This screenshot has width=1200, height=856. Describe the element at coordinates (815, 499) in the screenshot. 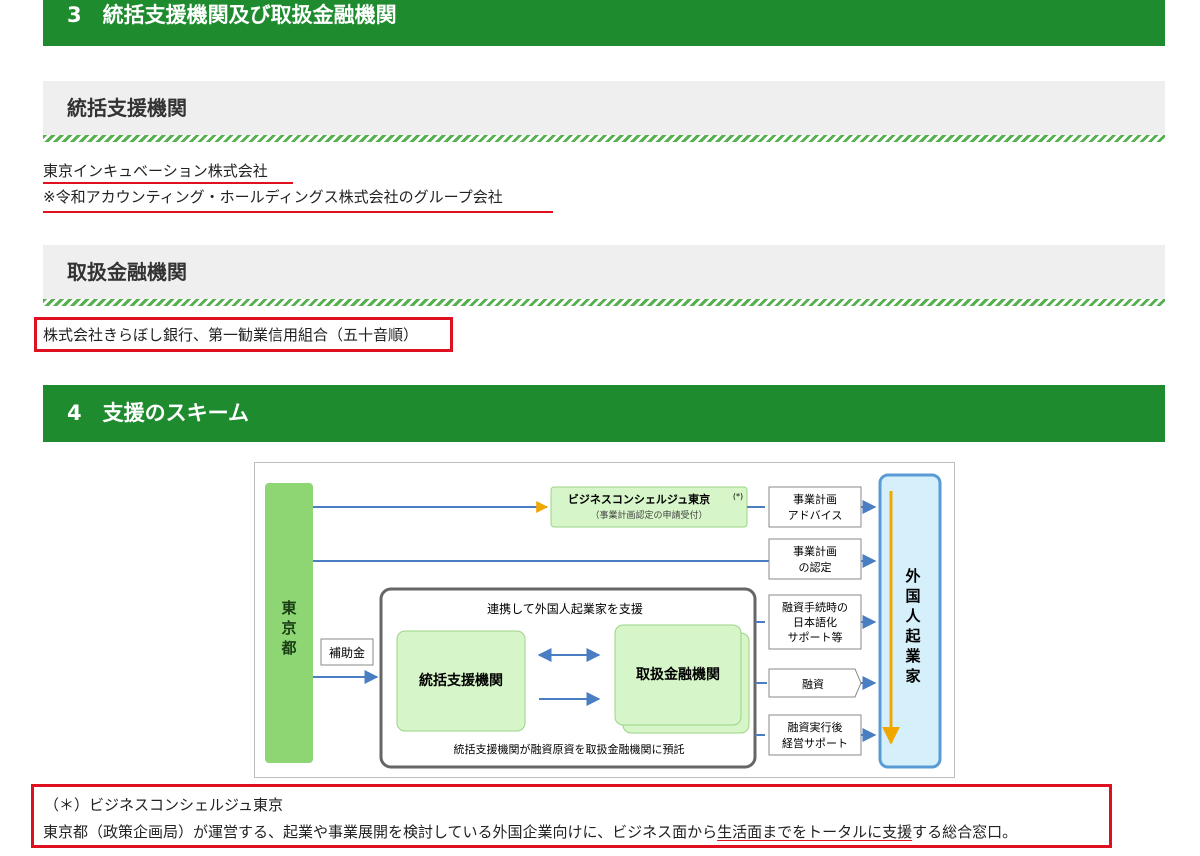

I see `label-advice-line-0: 事業計画` at that location.